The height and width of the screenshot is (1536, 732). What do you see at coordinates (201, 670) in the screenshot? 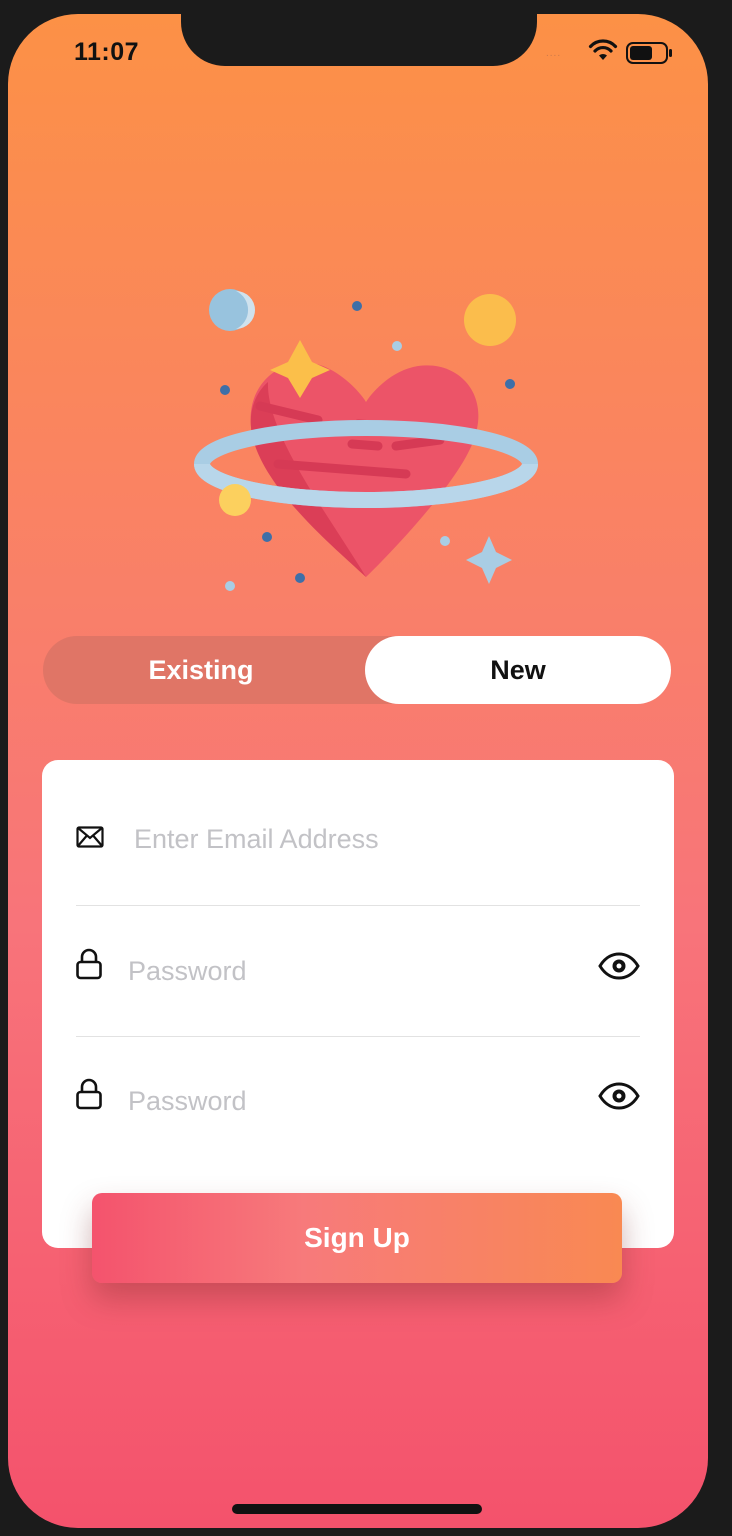
I see `tab-existing: Existing` at bounding box center [201, 670].